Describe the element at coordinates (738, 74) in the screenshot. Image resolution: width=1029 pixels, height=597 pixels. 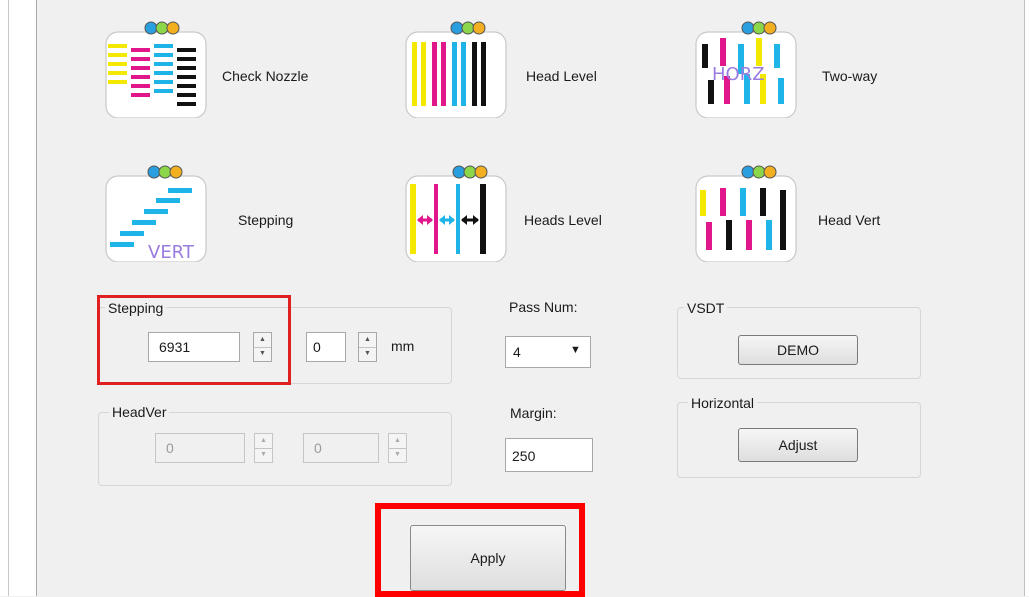
I see `two-way-icon-text: HORZ` at that location.